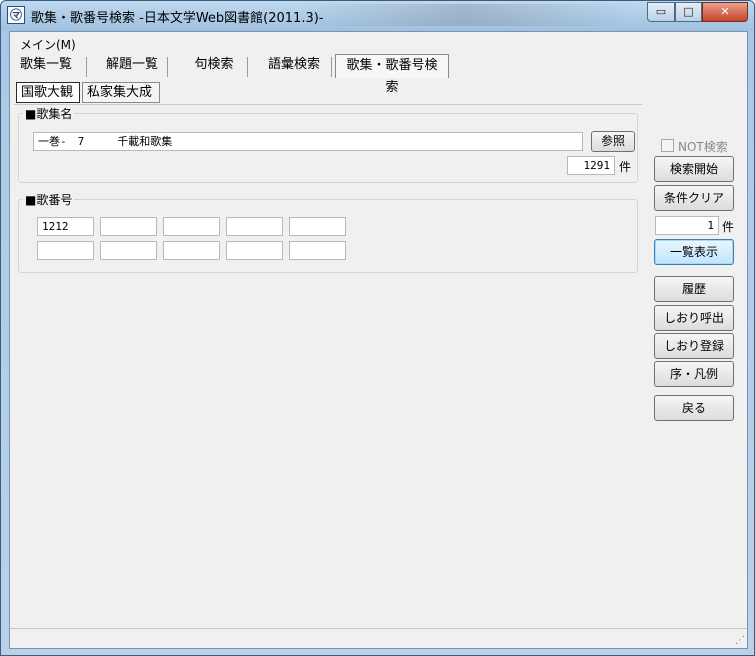 This screenshot has width=755, height=656. I want to click on menu-bar: メイン(M), so click(378, 42).